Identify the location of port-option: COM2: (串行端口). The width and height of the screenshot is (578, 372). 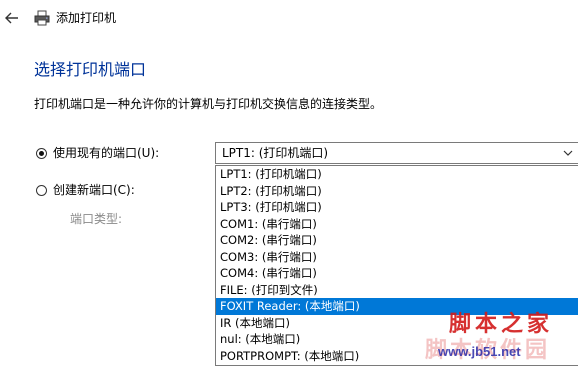
(397, 240).